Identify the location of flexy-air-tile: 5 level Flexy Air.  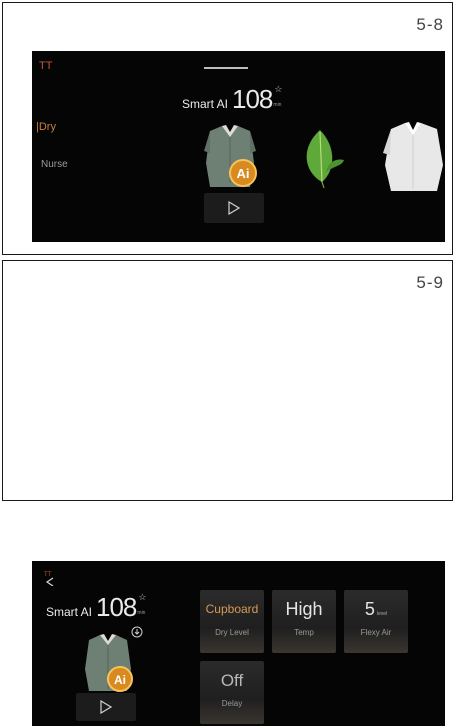
(376, 621).